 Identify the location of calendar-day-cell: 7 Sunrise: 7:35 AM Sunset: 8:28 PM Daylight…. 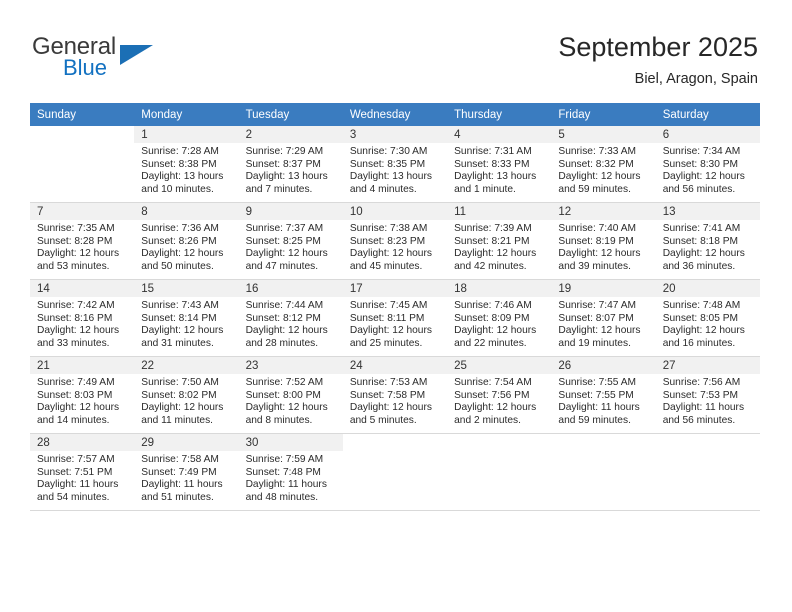
(82, 241).